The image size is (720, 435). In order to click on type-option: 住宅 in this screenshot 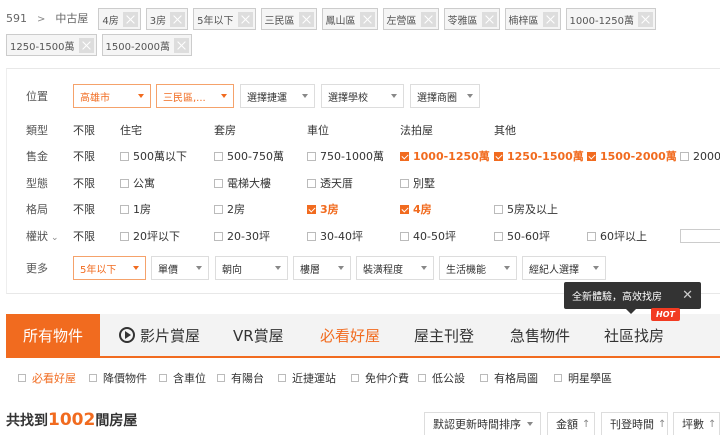, I will do `click(131, 130)`.